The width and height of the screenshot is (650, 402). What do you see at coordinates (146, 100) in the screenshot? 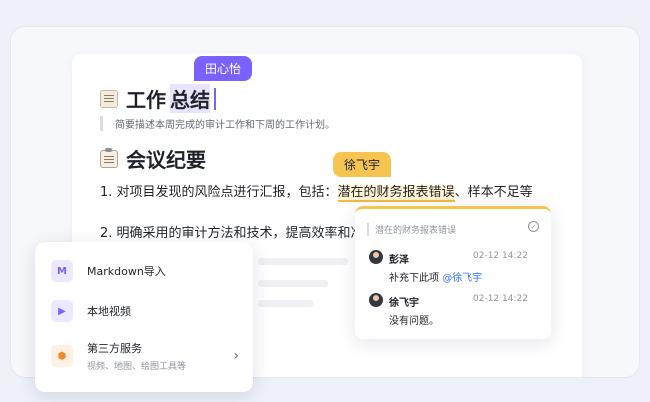
I see `heading1-text: 工作` at bounding box center [146, 100].